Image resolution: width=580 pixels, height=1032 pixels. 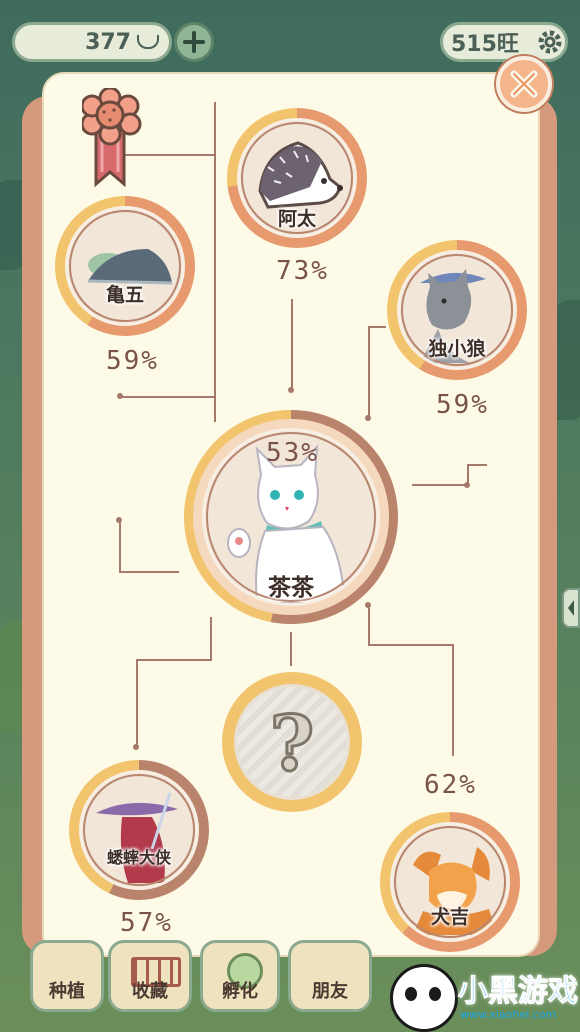 I want to click on character-name: 独小狼, so click(x=457, y=349).